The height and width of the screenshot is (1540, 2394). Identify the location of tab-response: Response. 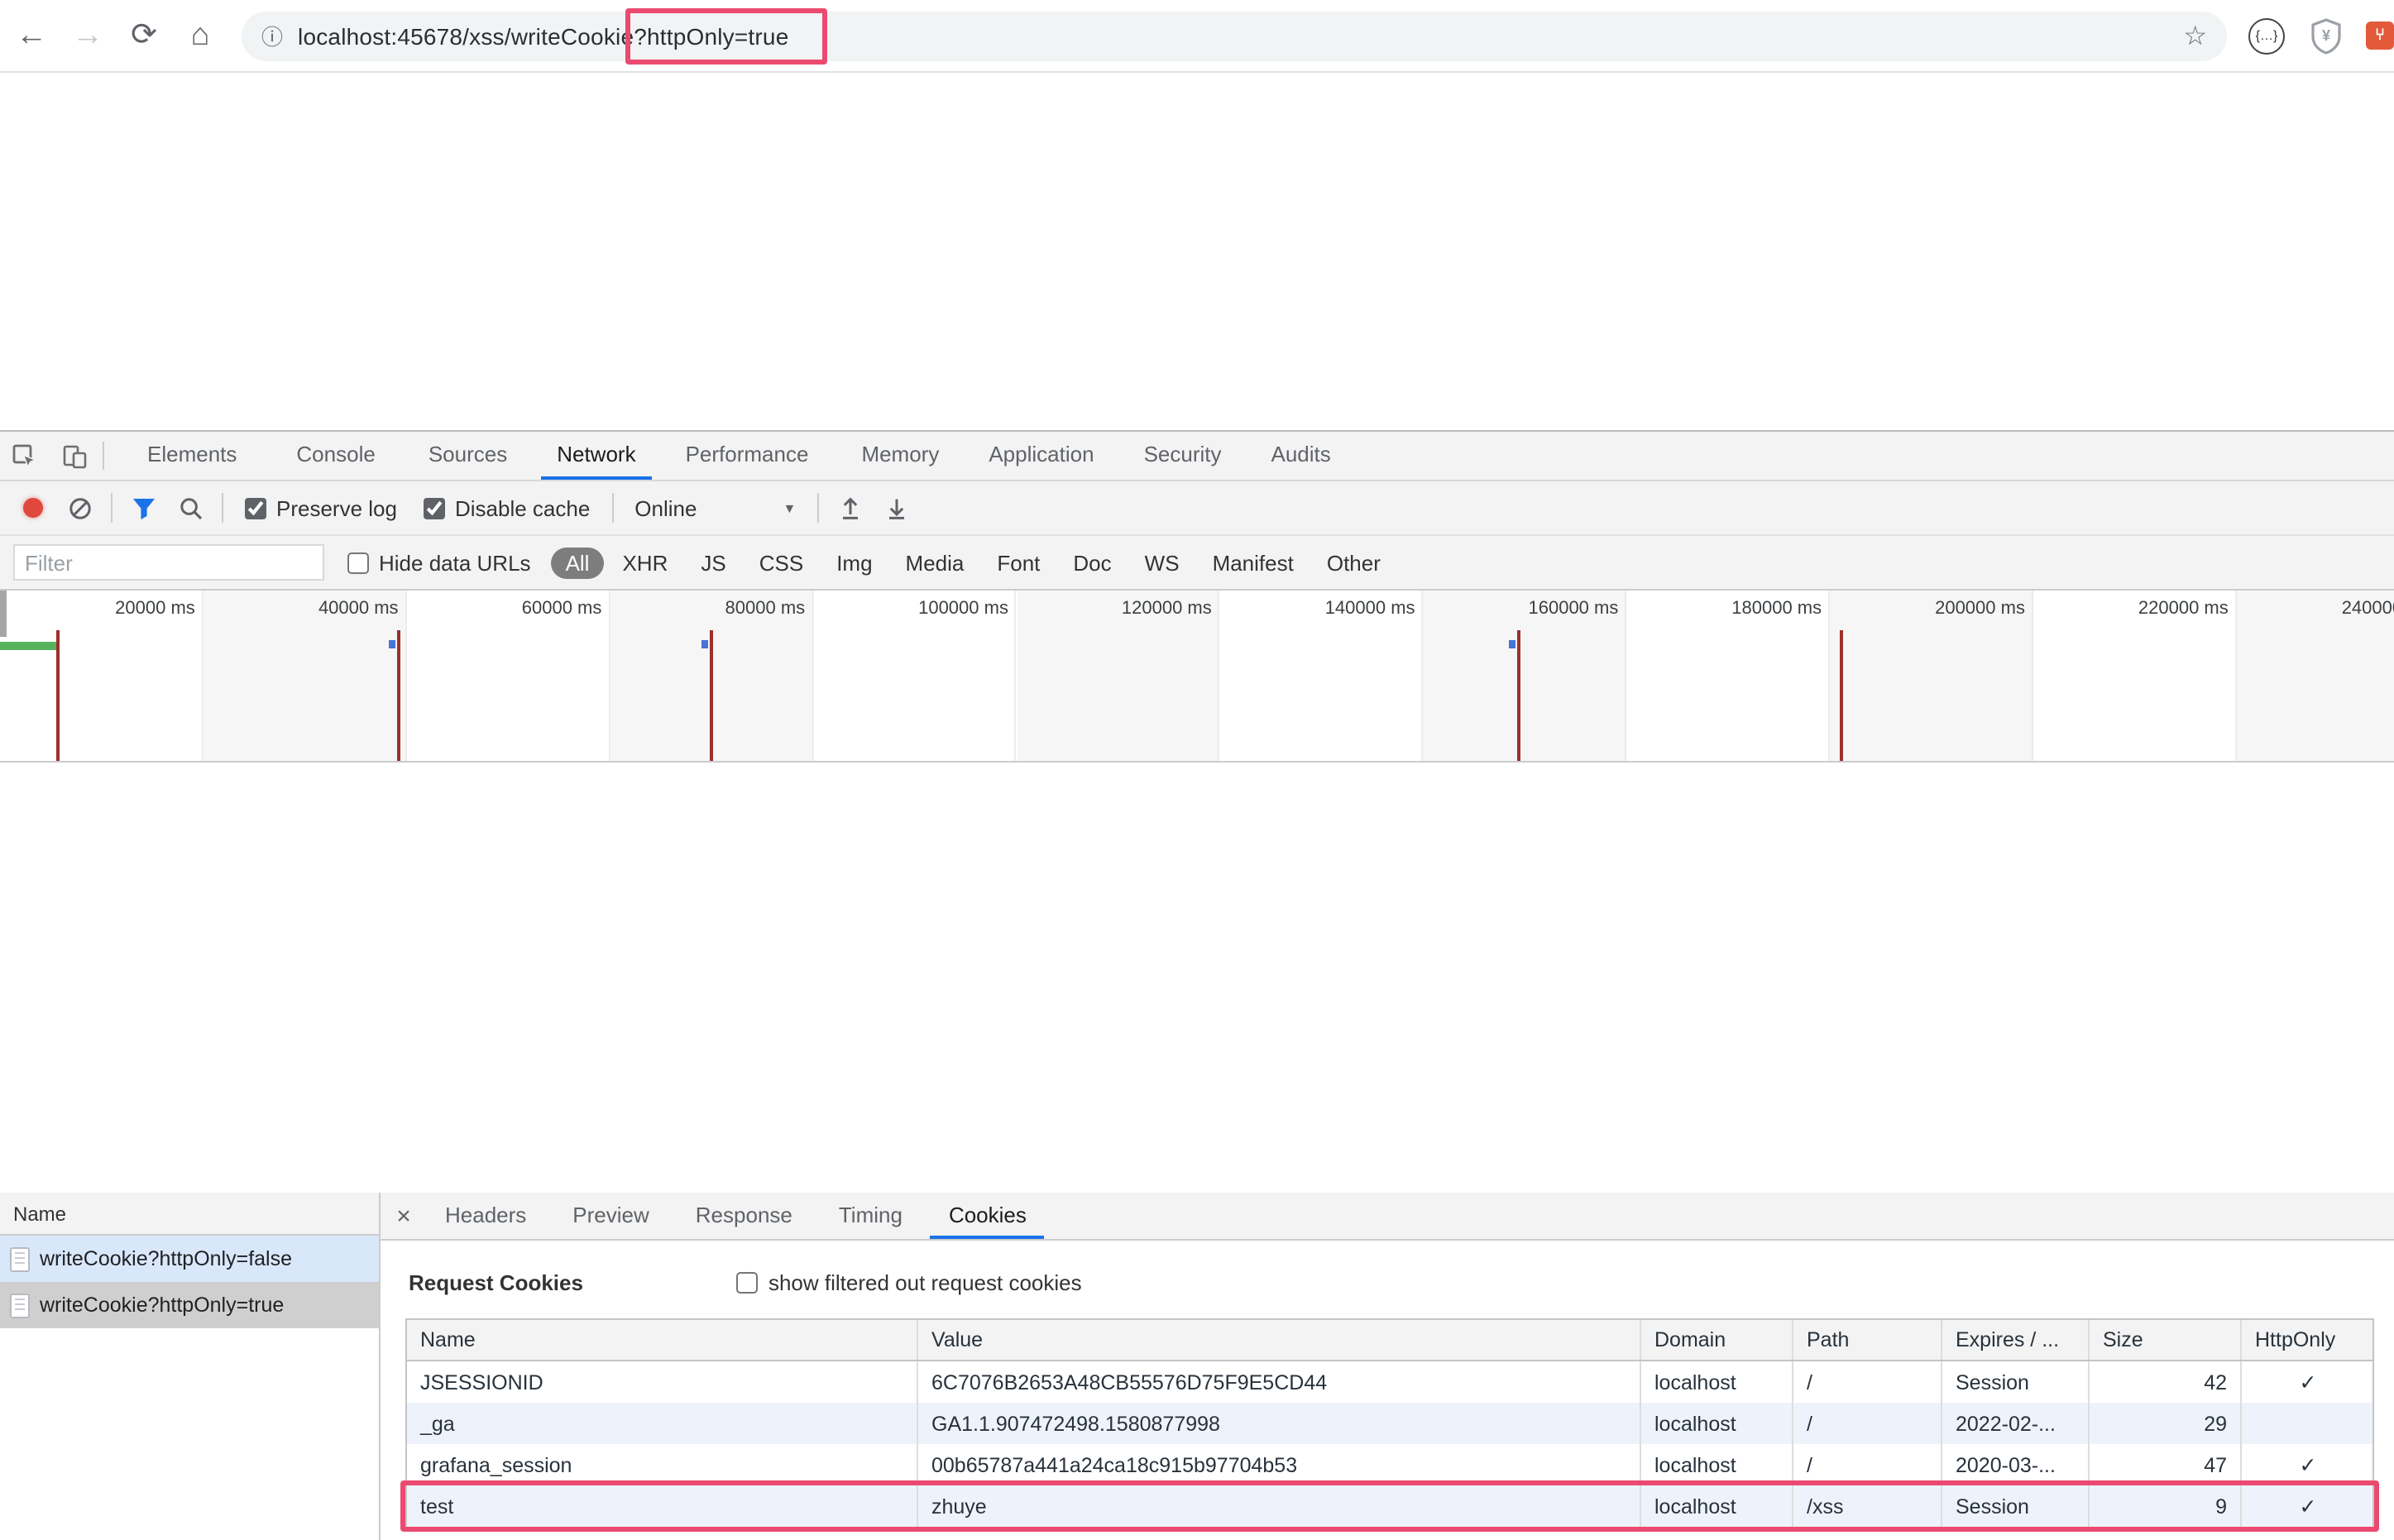
(745, 1216).